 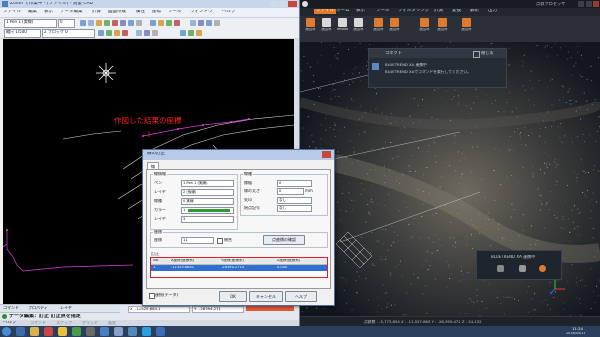 I want to click on popup-close: 閉じる, so click(x=487, y=53).